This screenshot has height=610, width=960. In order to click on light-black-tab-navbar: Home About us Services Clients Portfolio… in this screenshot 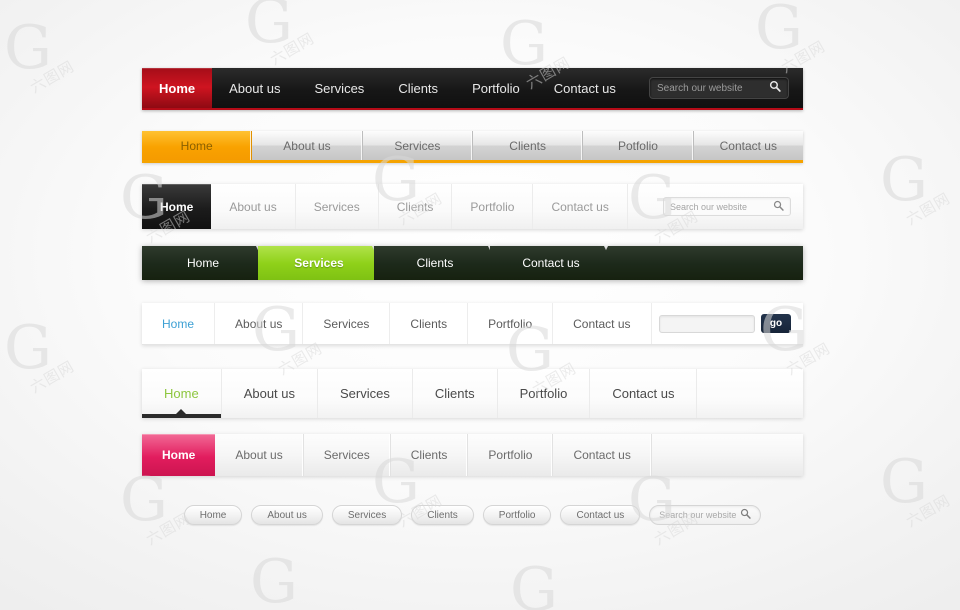, I will do `click(472, 206)`.